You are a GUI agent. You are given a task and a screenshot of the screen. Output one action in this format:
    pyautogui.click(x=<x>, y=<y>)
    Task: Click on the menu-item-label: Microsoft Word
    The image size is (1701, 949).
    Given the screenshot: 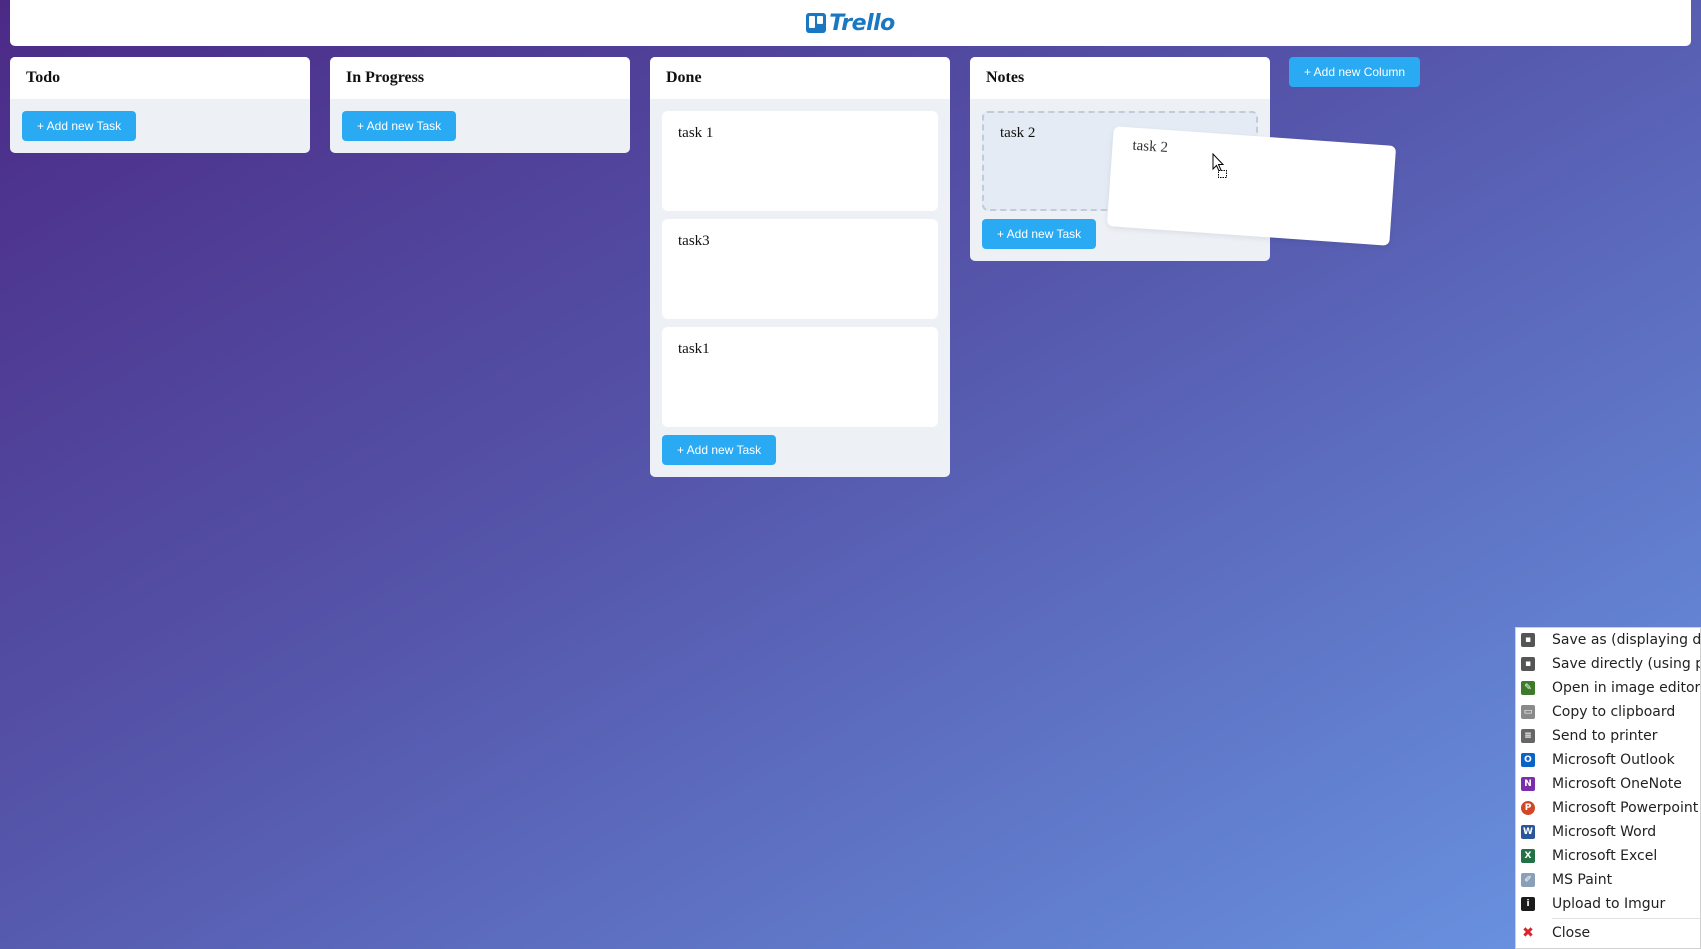 What is the action you would take?
    pyautogui.click(x=1604, y=832)
    